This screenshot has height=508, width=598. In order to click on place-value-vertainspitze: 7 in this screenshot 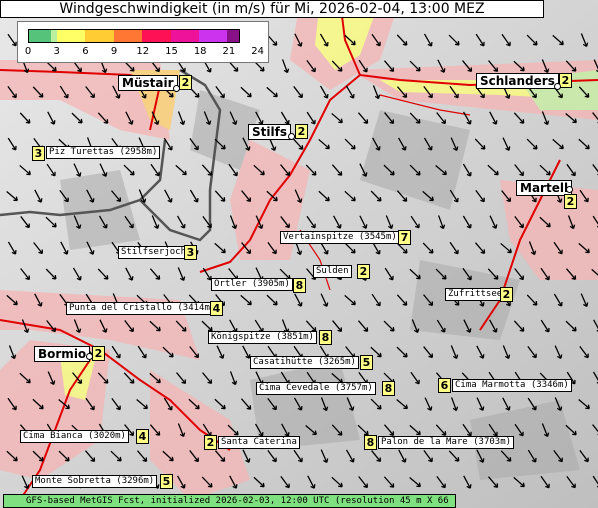, I will do `click(404, 237)`.